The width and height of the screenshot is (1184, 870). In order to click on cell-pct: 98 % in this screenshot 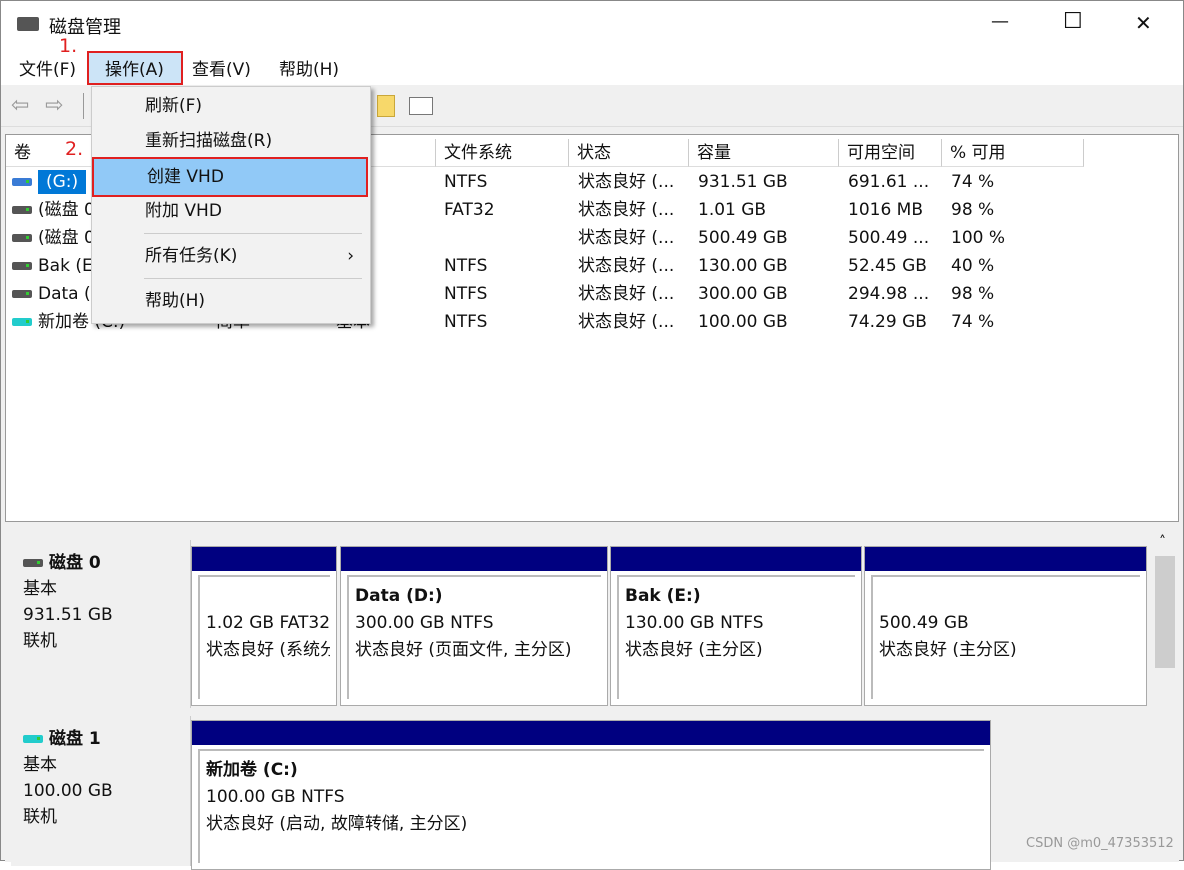, I will do `click(973, 210)`.